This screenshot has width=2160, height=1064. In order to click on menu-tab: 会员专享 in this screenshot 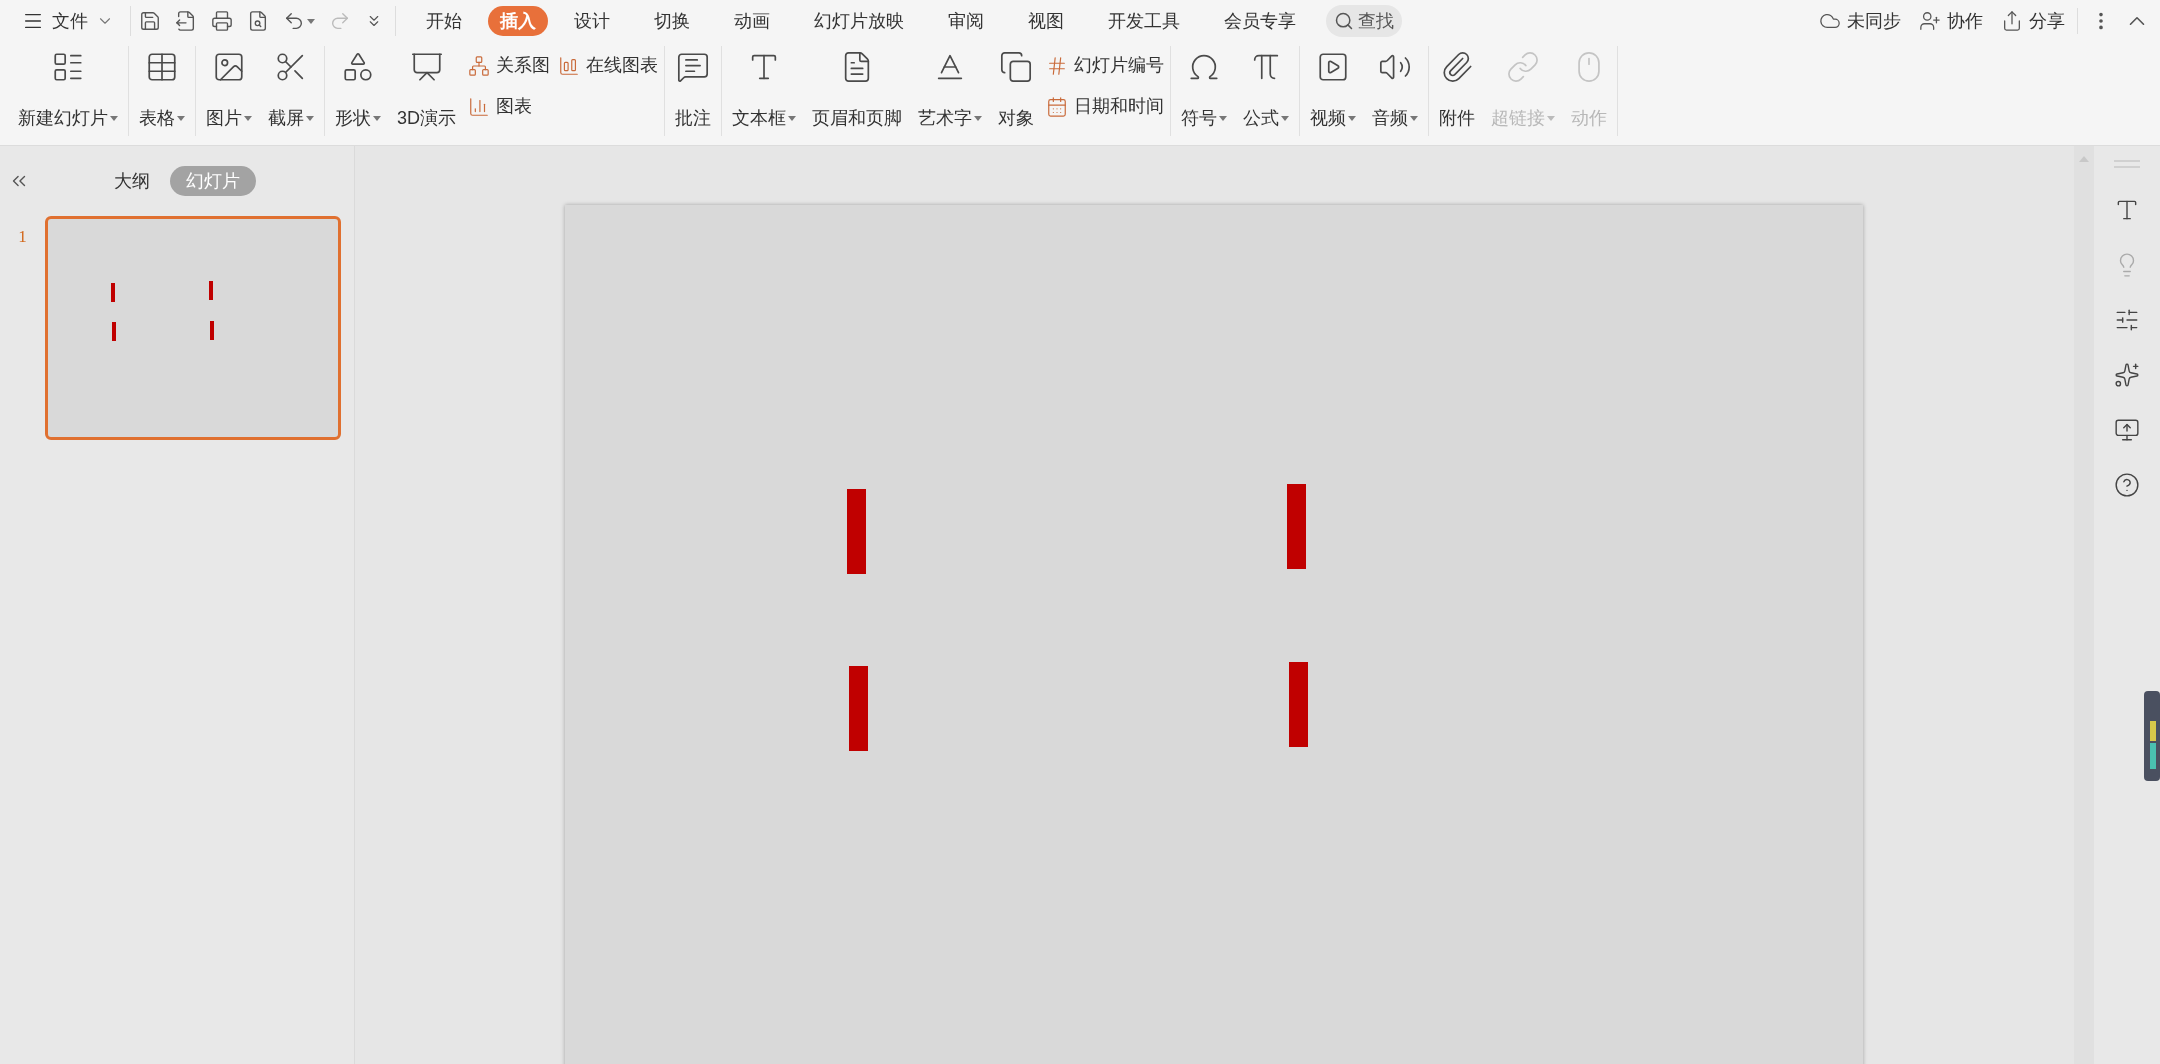, I will do `click(1260, 21)`.